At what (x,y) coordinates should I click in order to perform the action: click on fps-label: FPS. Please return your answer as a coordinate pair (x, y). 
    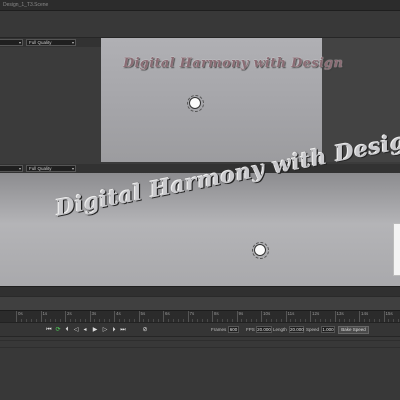
    Looking at the image, I should click on (250, 329).